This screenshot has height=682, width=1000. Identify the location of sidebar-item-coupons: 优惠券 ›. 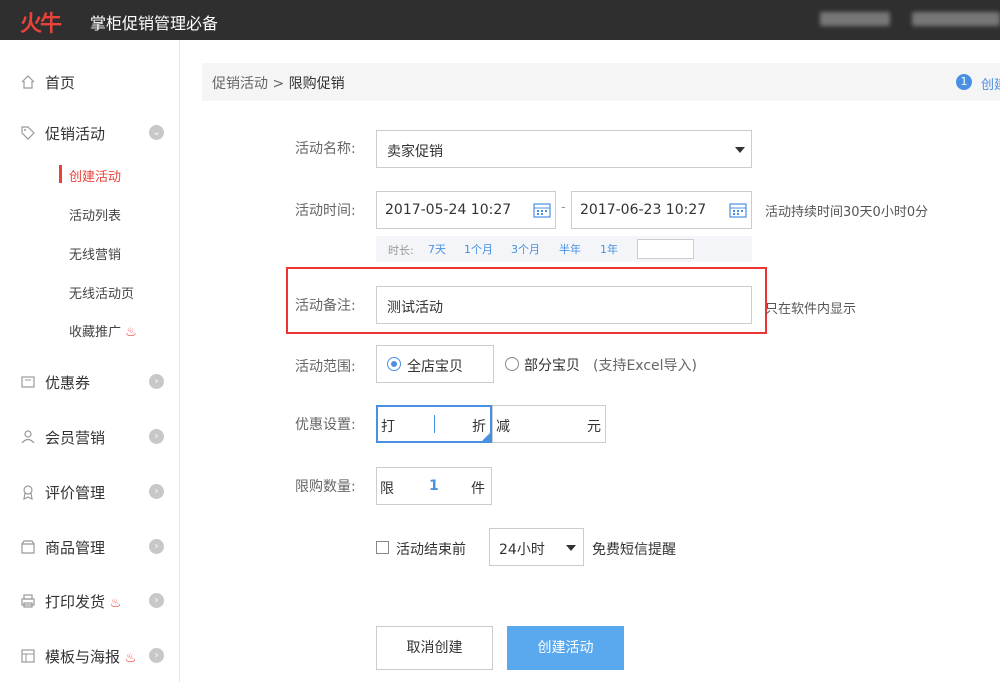
(90, 382).